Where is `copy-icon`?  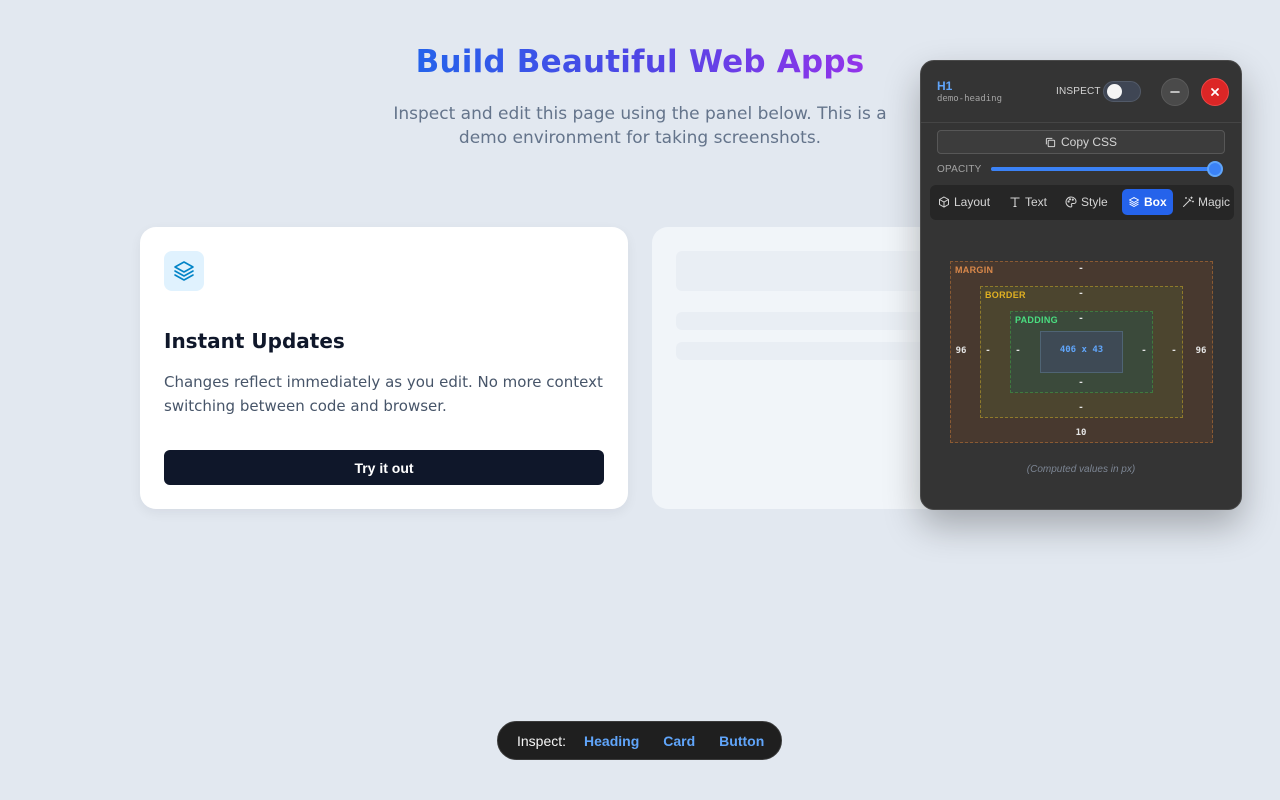 copy-icon is located at coordinates (1050, 142).